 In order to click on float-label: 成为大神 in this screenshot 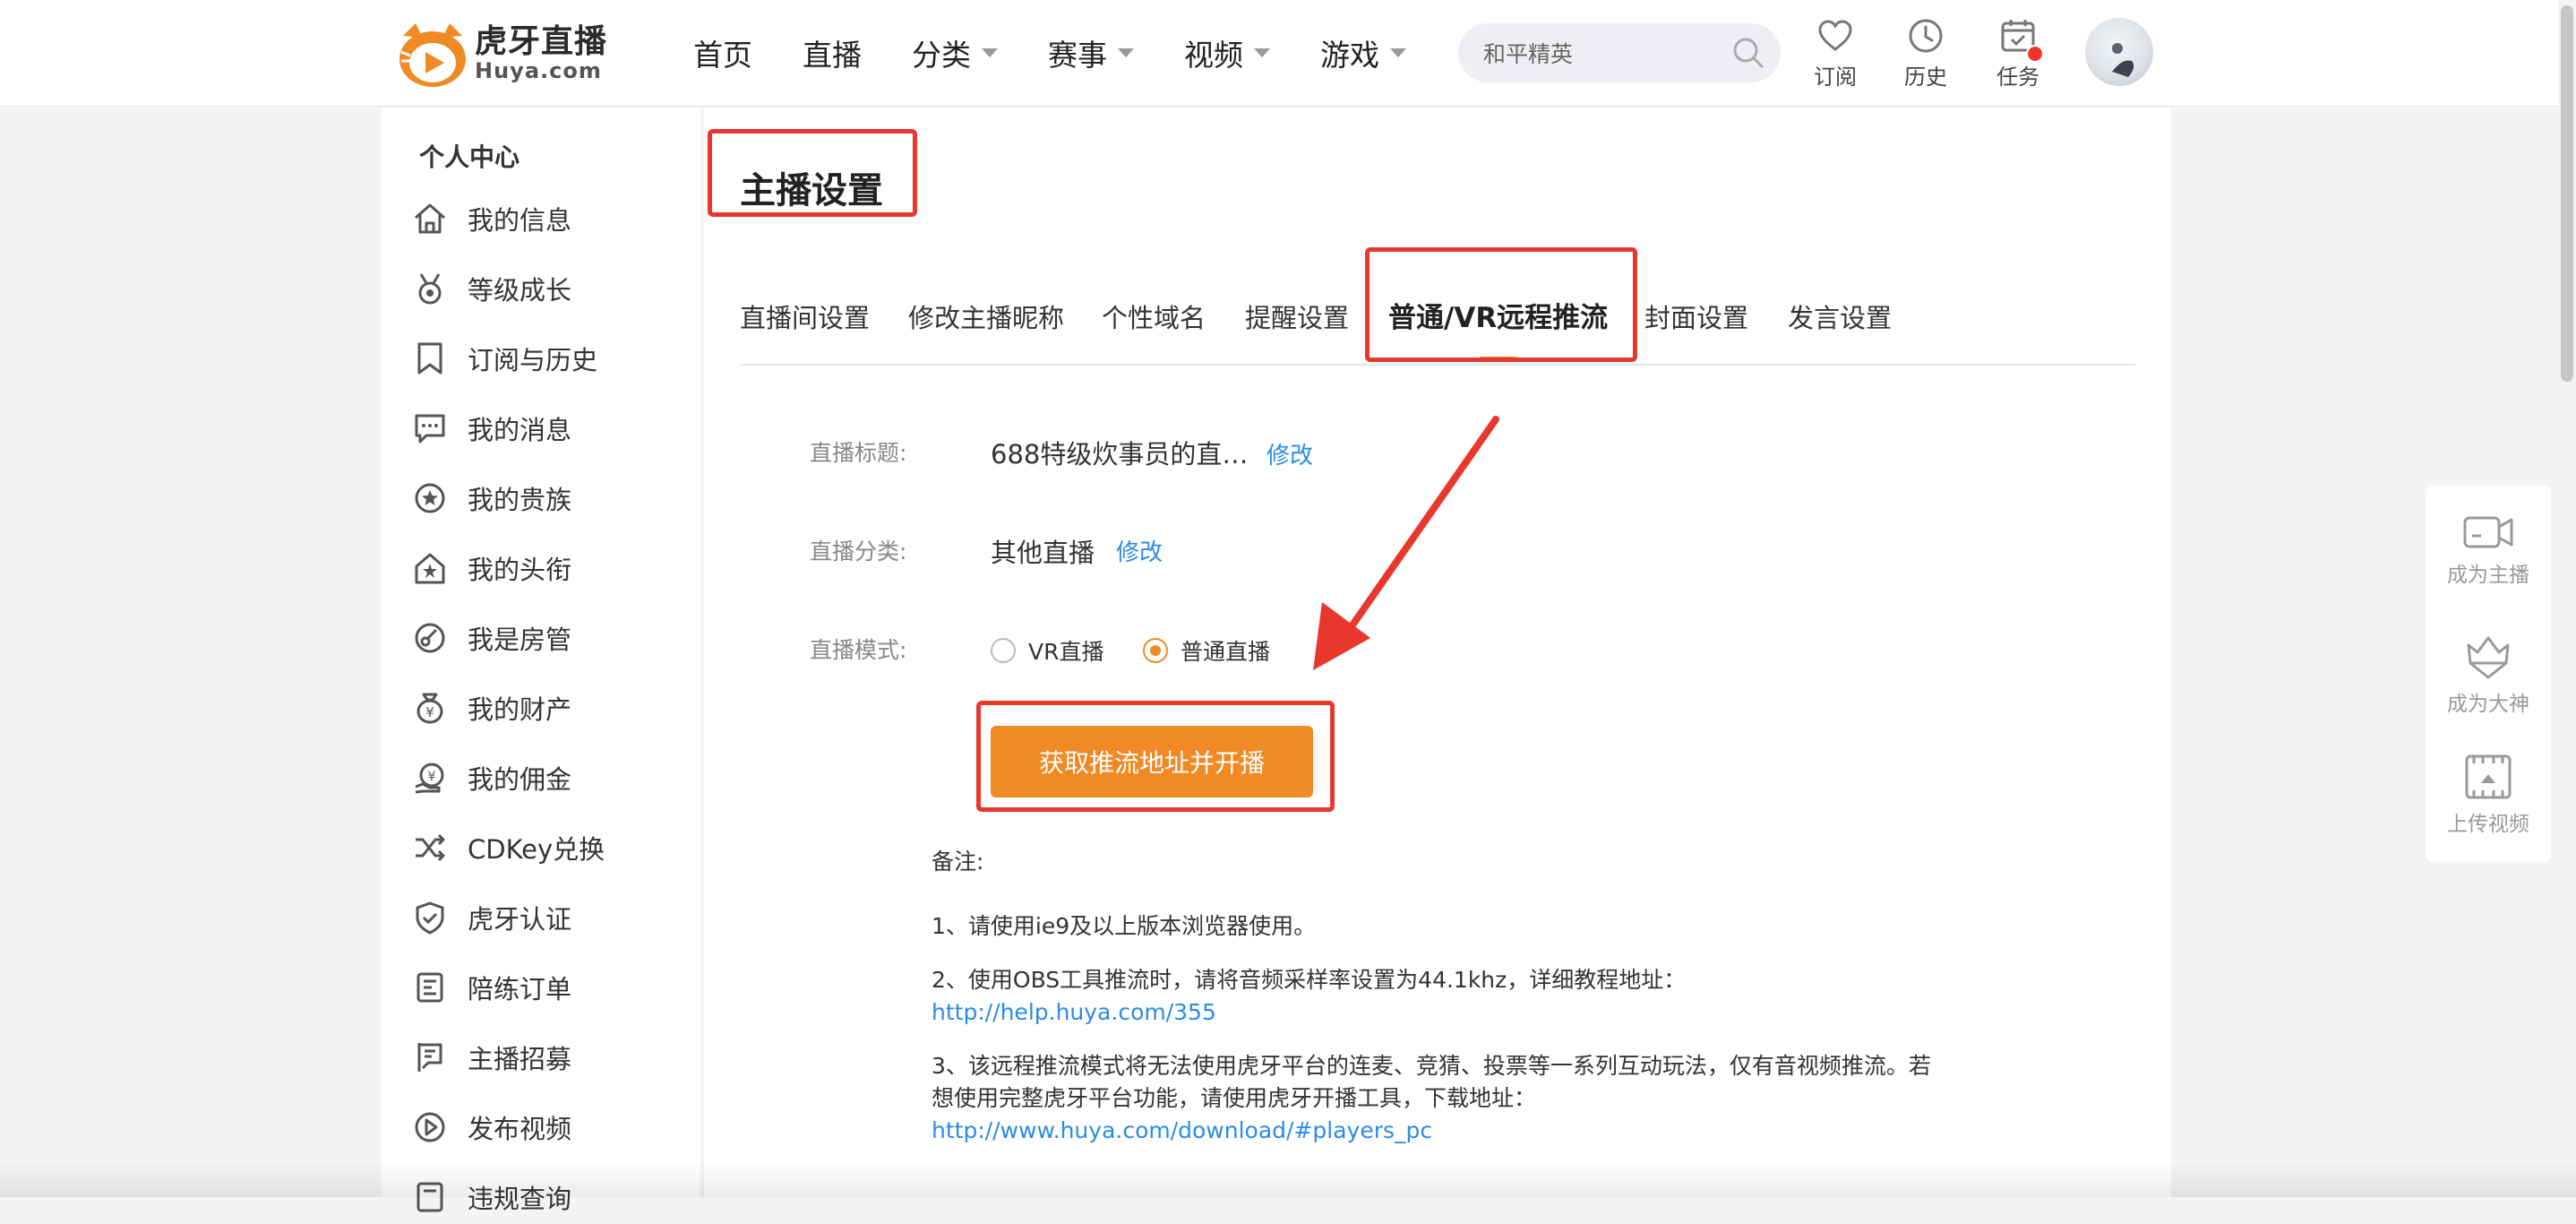, I will do `click(2488, 704)`.